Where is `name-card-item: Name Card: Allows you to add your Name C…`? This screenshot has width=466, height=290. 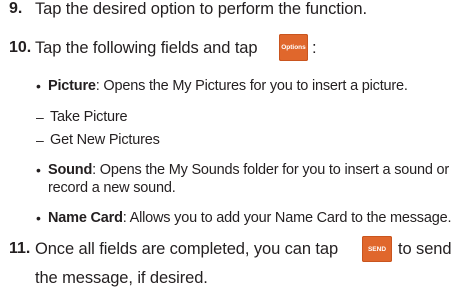
name-card-item: Name Card: Allows you to add your Name C… is located at coordinates (249, 218).